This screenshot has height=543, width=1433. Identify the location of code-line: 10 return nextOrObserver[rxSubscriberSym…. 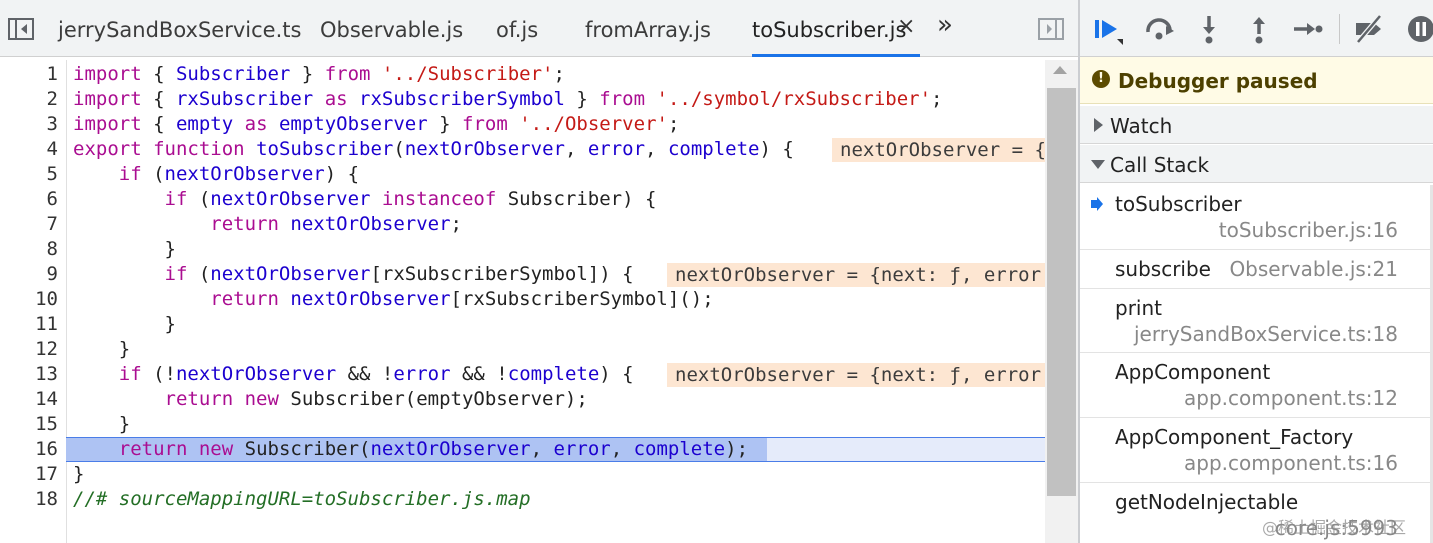
(522, 299).